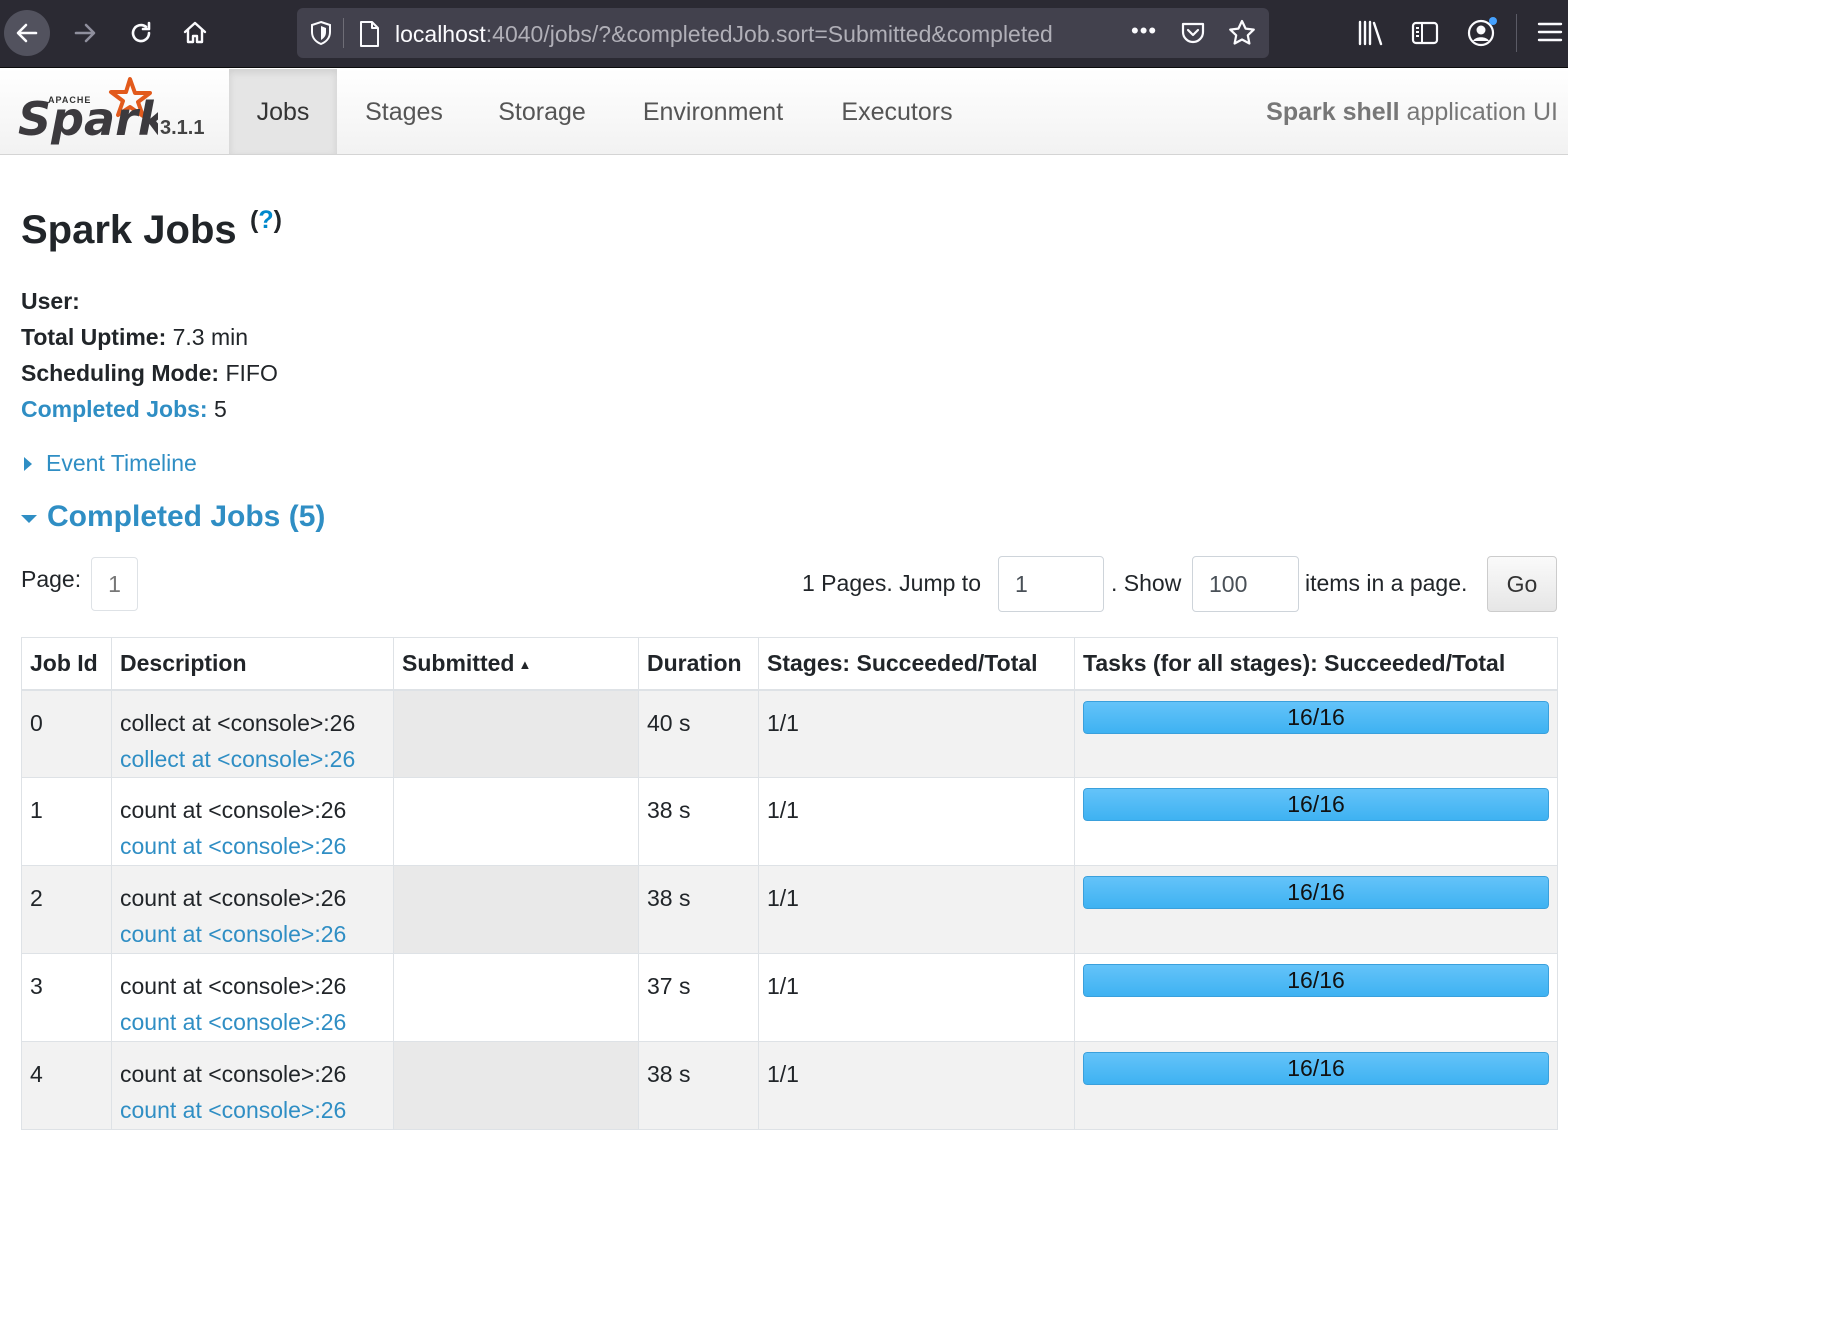 The image size is (1828, 1332). What do you see at coordinates (129, 230) in the screenshot?
I see `page-title: Spark Jobs` at bounding box center [129, 230].